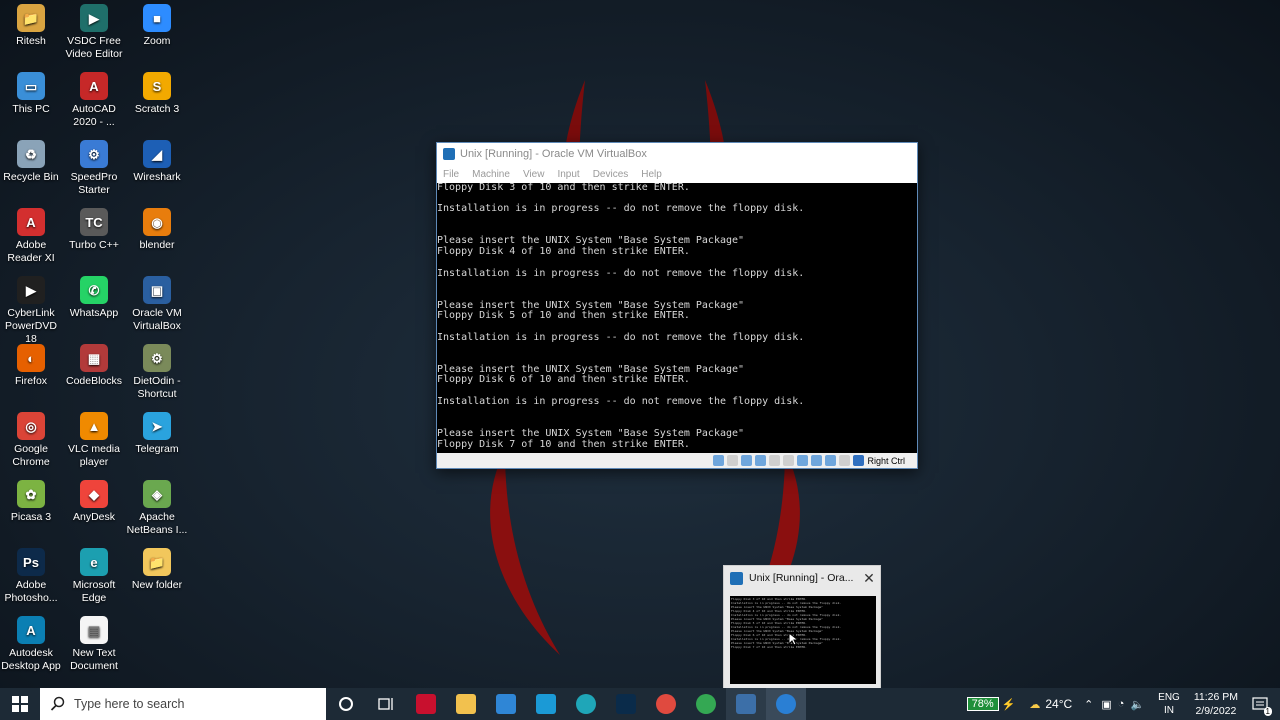  I want to click on desktop-icon-whatsapp: ✆ WhatsApp, so click(94, 298).